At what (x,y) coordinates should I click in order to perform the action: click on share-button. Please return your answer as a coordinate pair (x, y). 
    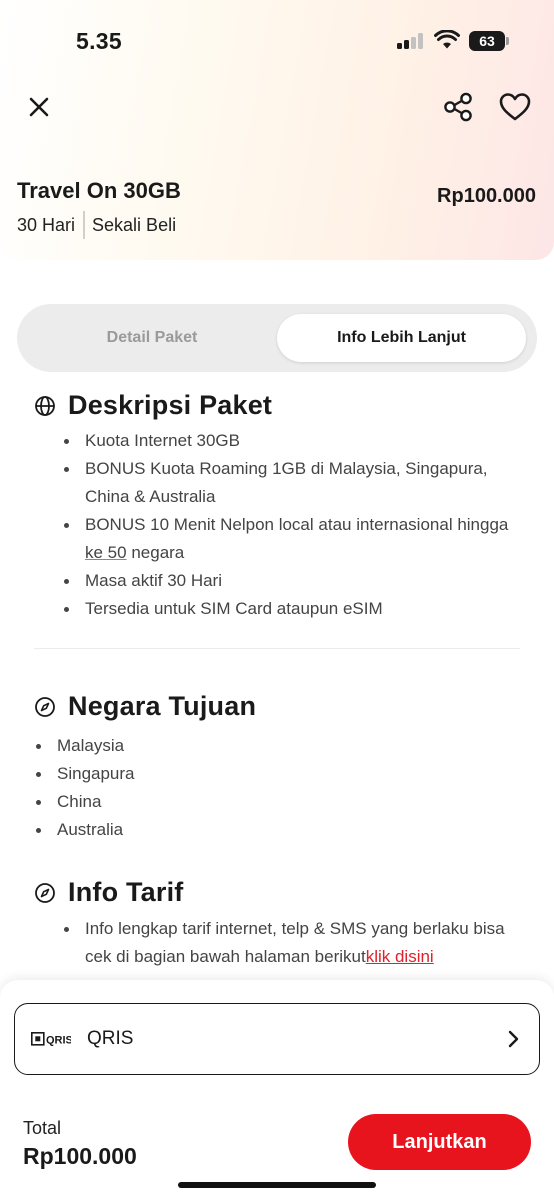
    Looking at the image, I should click on (458, 107).